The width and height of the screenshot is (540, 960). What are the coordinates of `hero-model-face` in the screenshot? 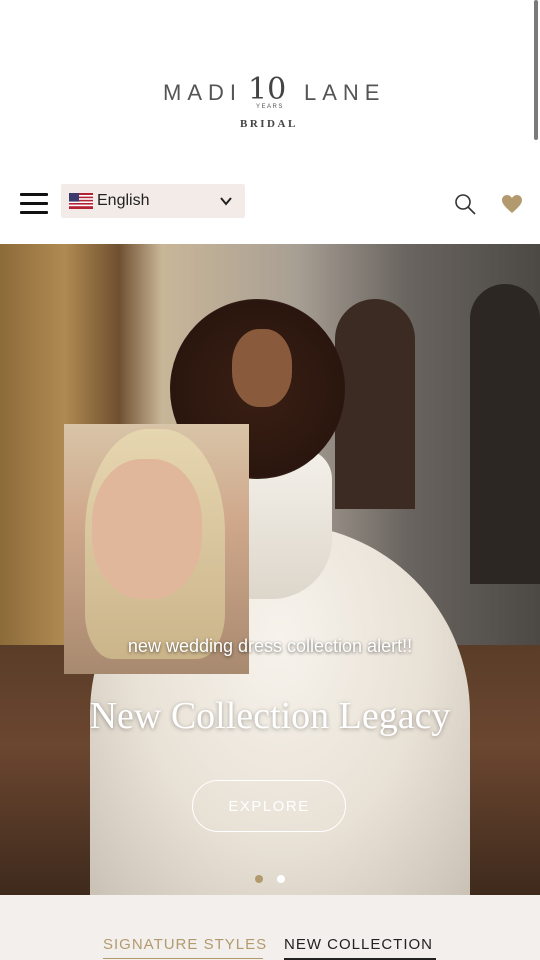 It's located at (262, 368).